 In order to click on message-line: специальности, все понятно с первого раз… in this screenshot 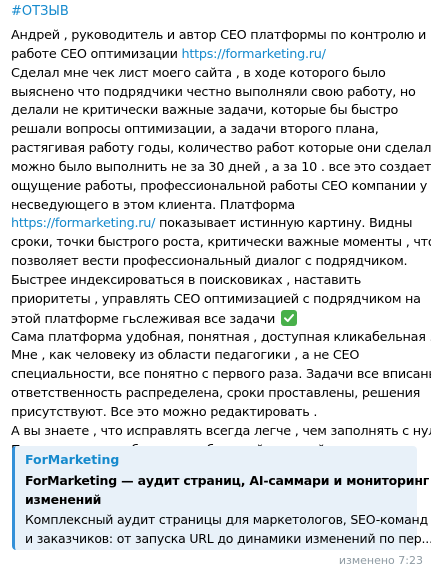, I will do `click(221, 375)`.